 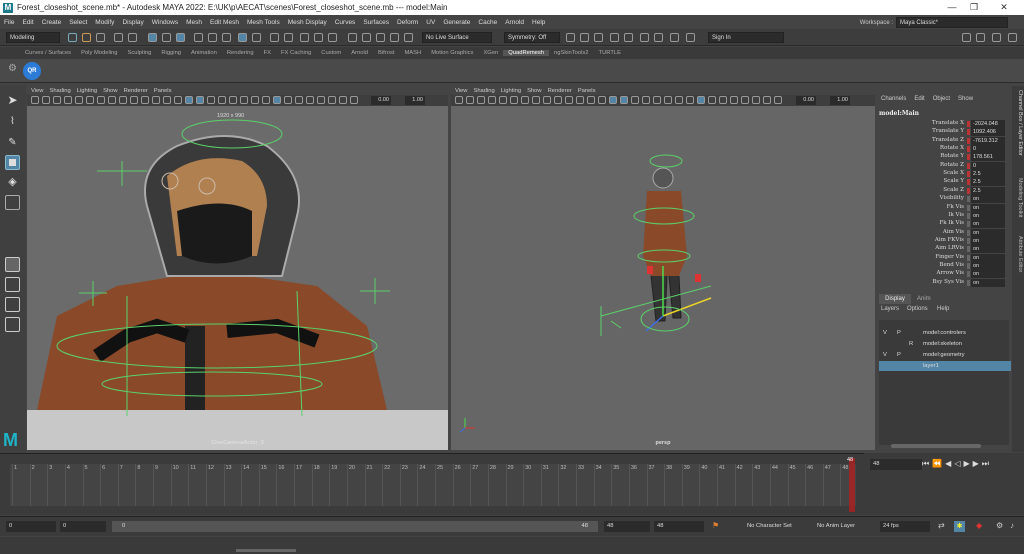 What do you see at coordinates (83, 526) in the screenshot?
I see `playback-start-field: 0` at bounding box center [83, 526].